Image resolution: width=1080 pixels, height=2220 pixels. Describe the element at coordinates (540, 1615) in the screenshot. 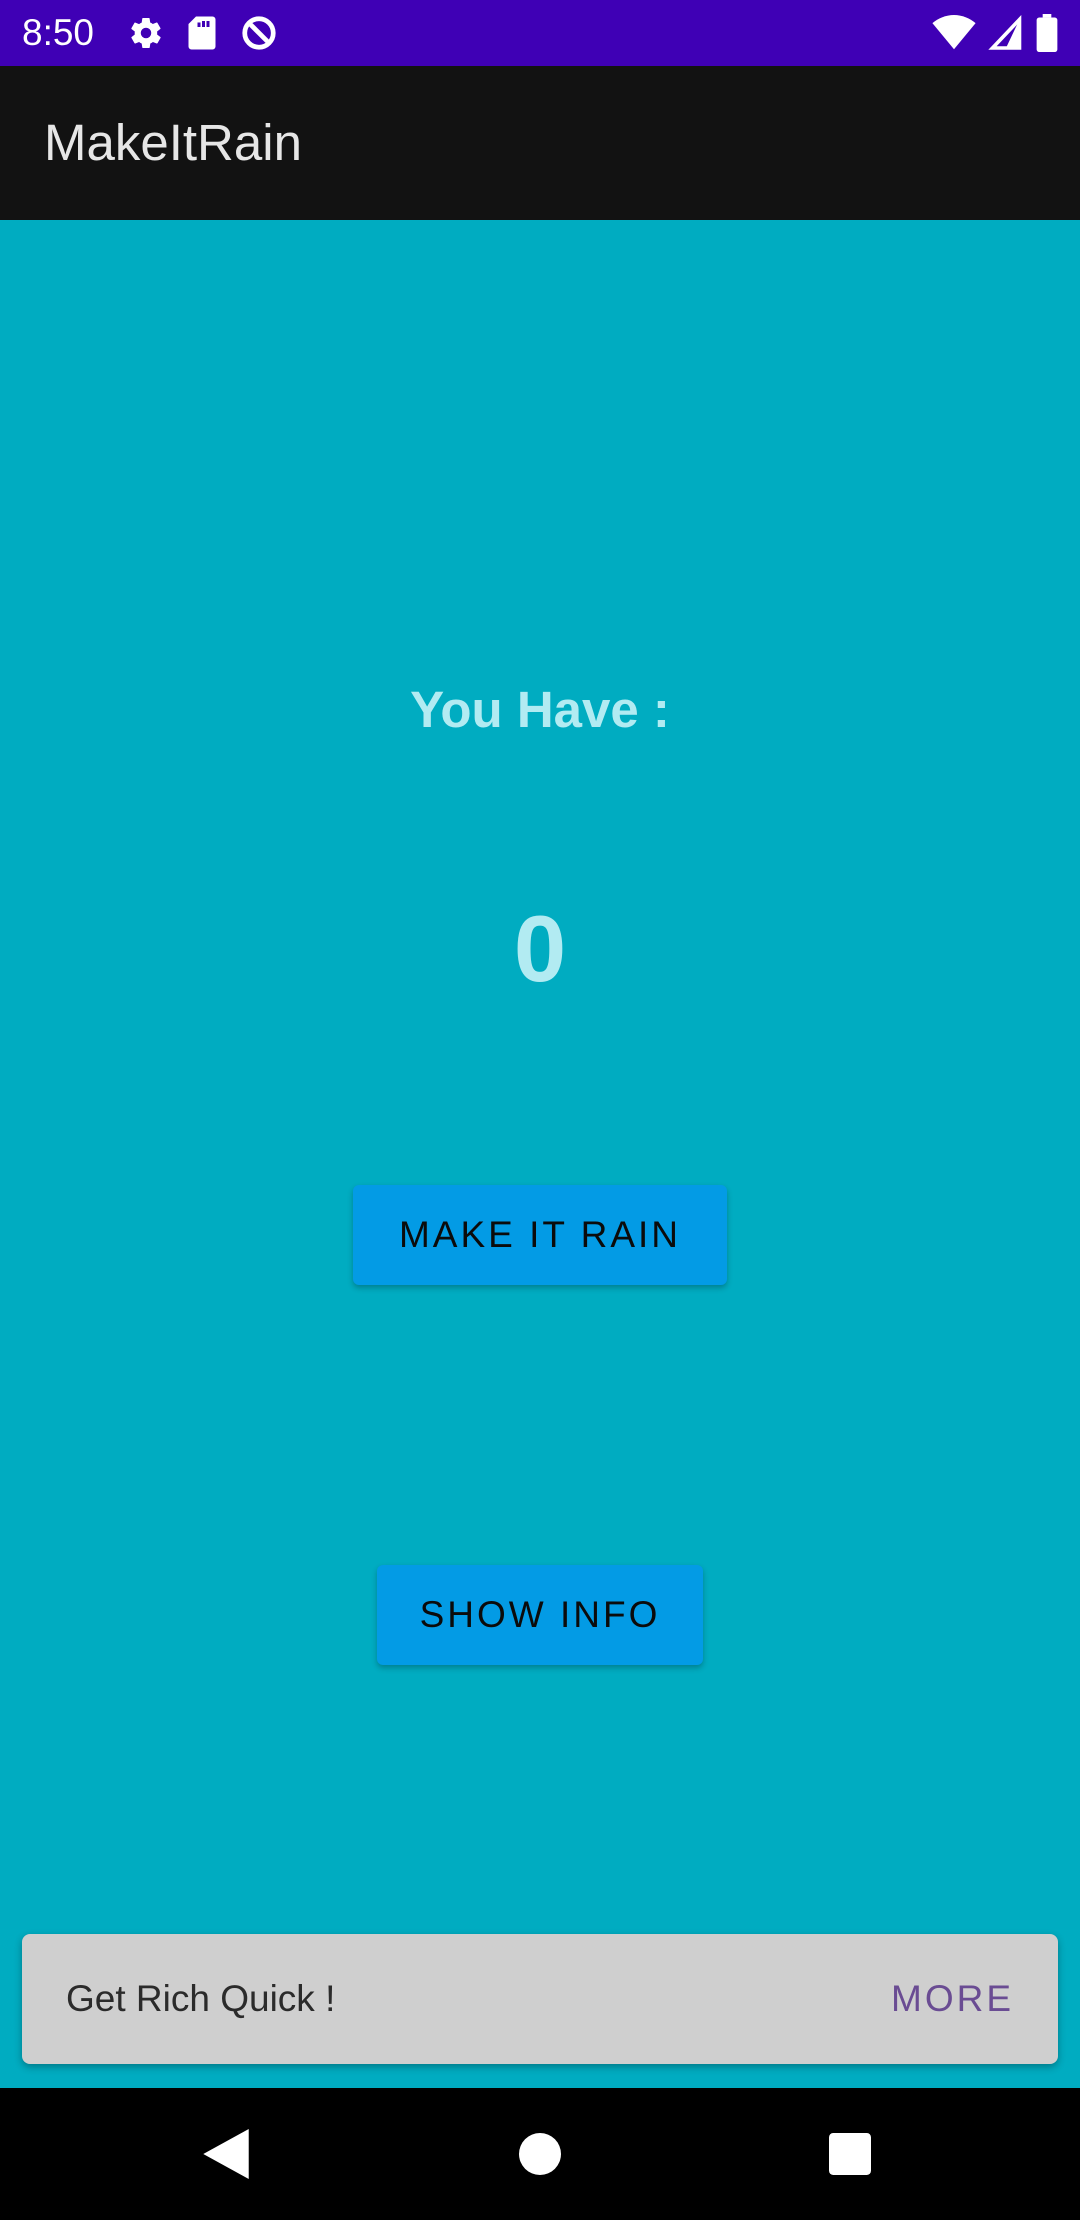

I see `show-info-button: SHOW INFO` at that location.